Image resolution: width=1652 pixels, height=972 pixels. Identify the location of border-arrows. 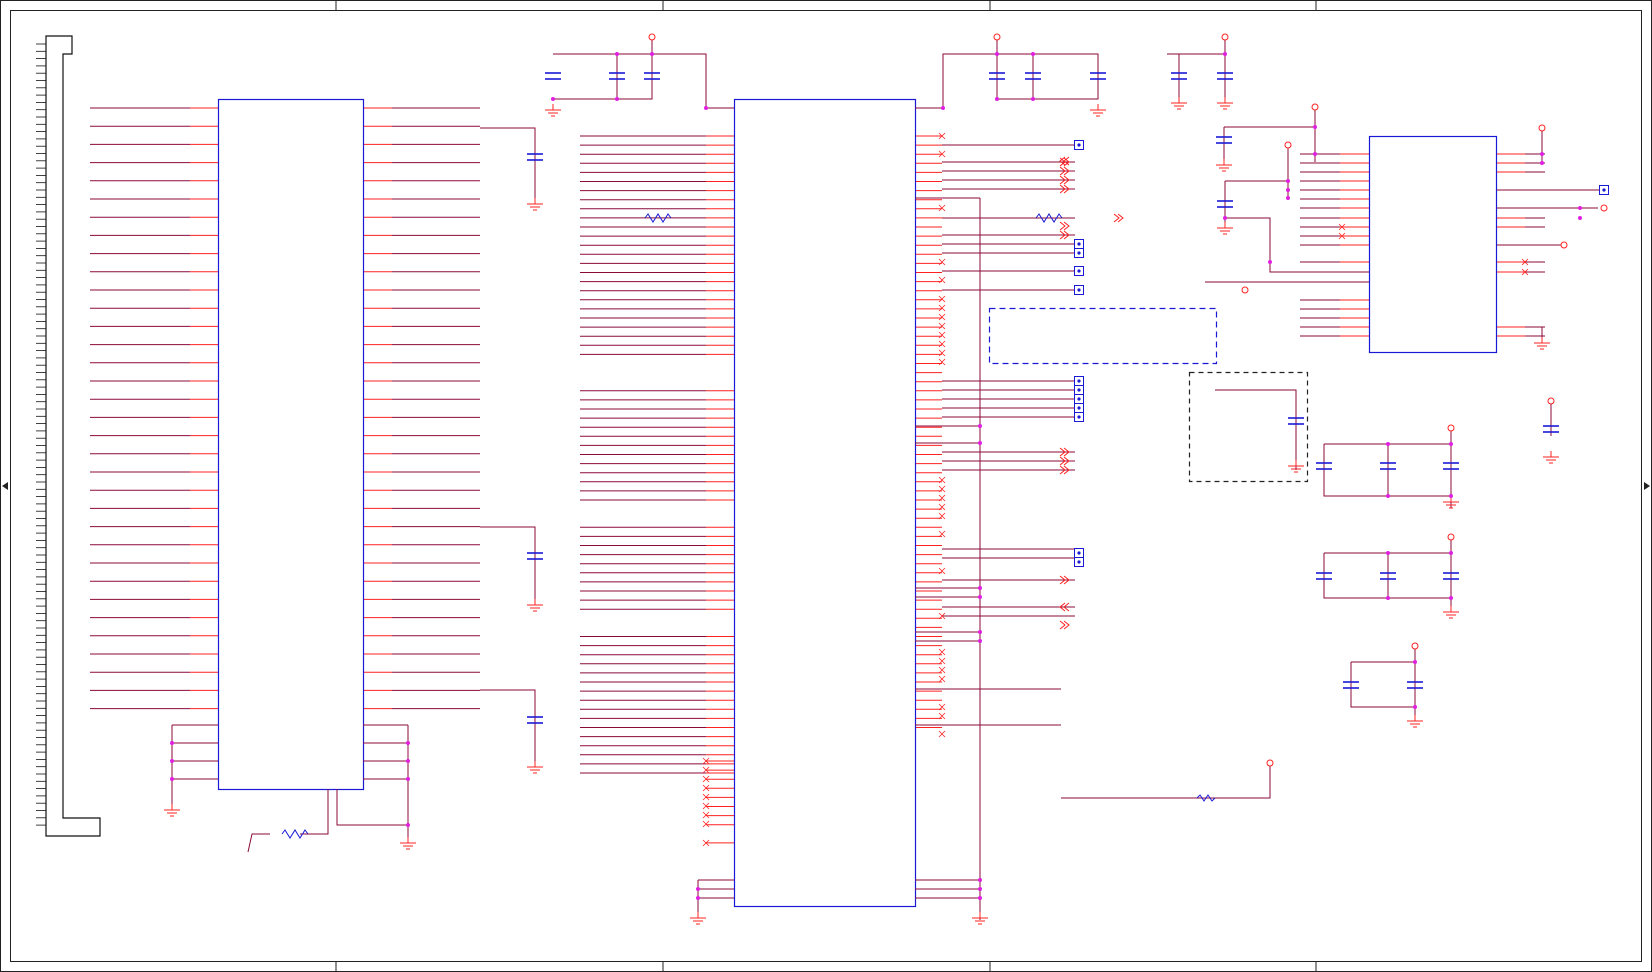
(826, 486).